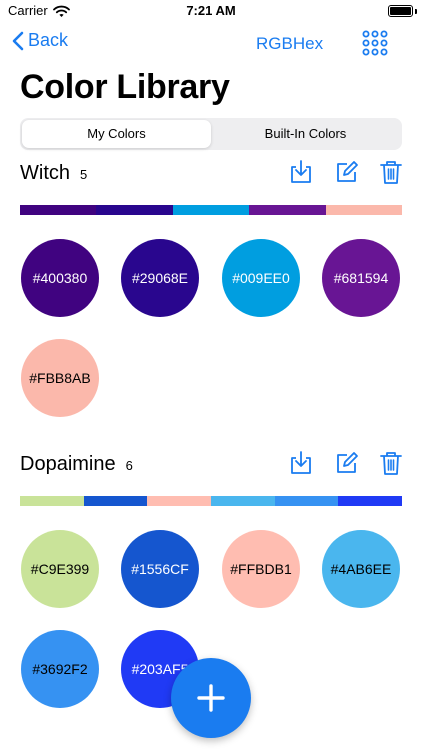 The width and height of the screenshot is (422, 750). I want to click on grid-dots-icon, so click(375, 43).